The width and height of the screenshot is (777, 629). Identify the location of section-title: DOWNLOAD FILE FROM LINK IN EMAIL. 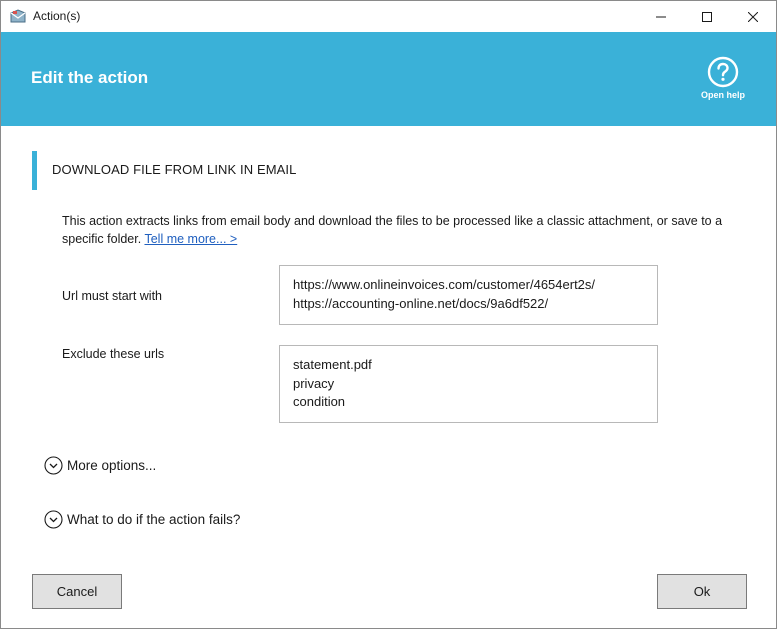
(174, 169).